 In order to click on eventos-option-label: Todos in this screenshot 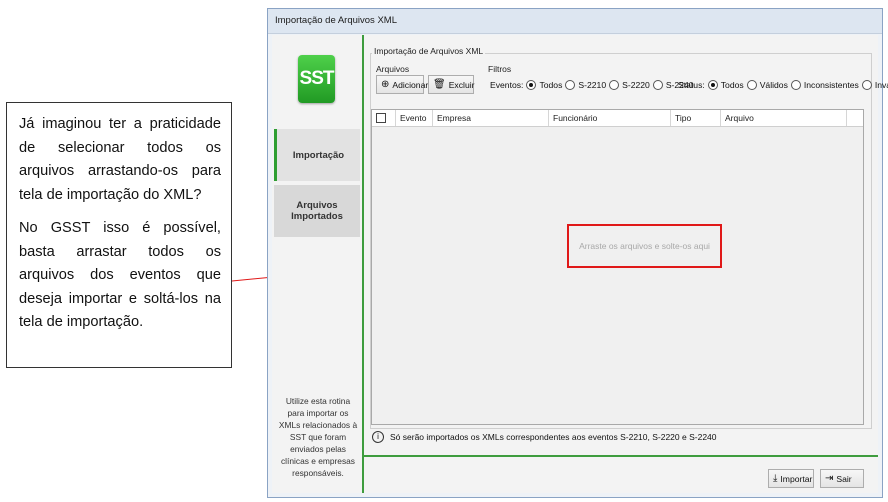, I will do `click(551, 85)`.